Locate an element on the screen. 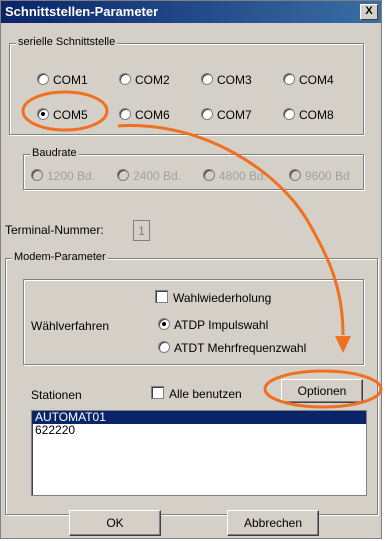  radio-com3: COM3 is located at coordinates (226, 80).